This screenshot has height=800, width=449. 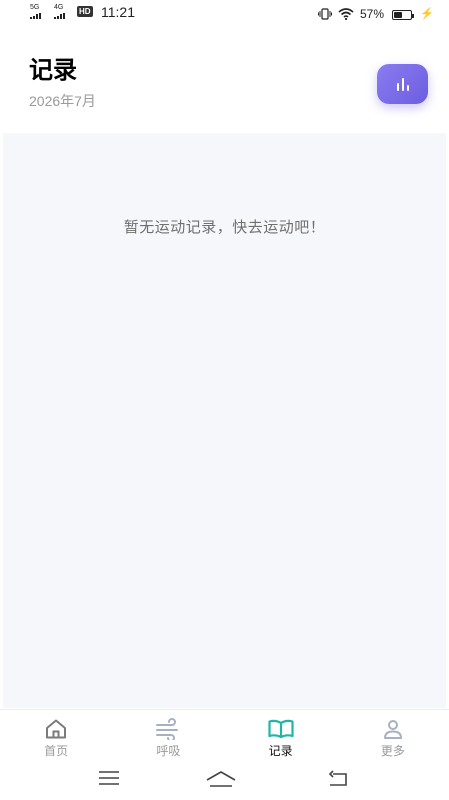 What do you see at coordinates (224, 227) in the screenshot?
I see `empty-state-message: 暂无运动记录，快去运动吧！` at bounding box center [224, 227].